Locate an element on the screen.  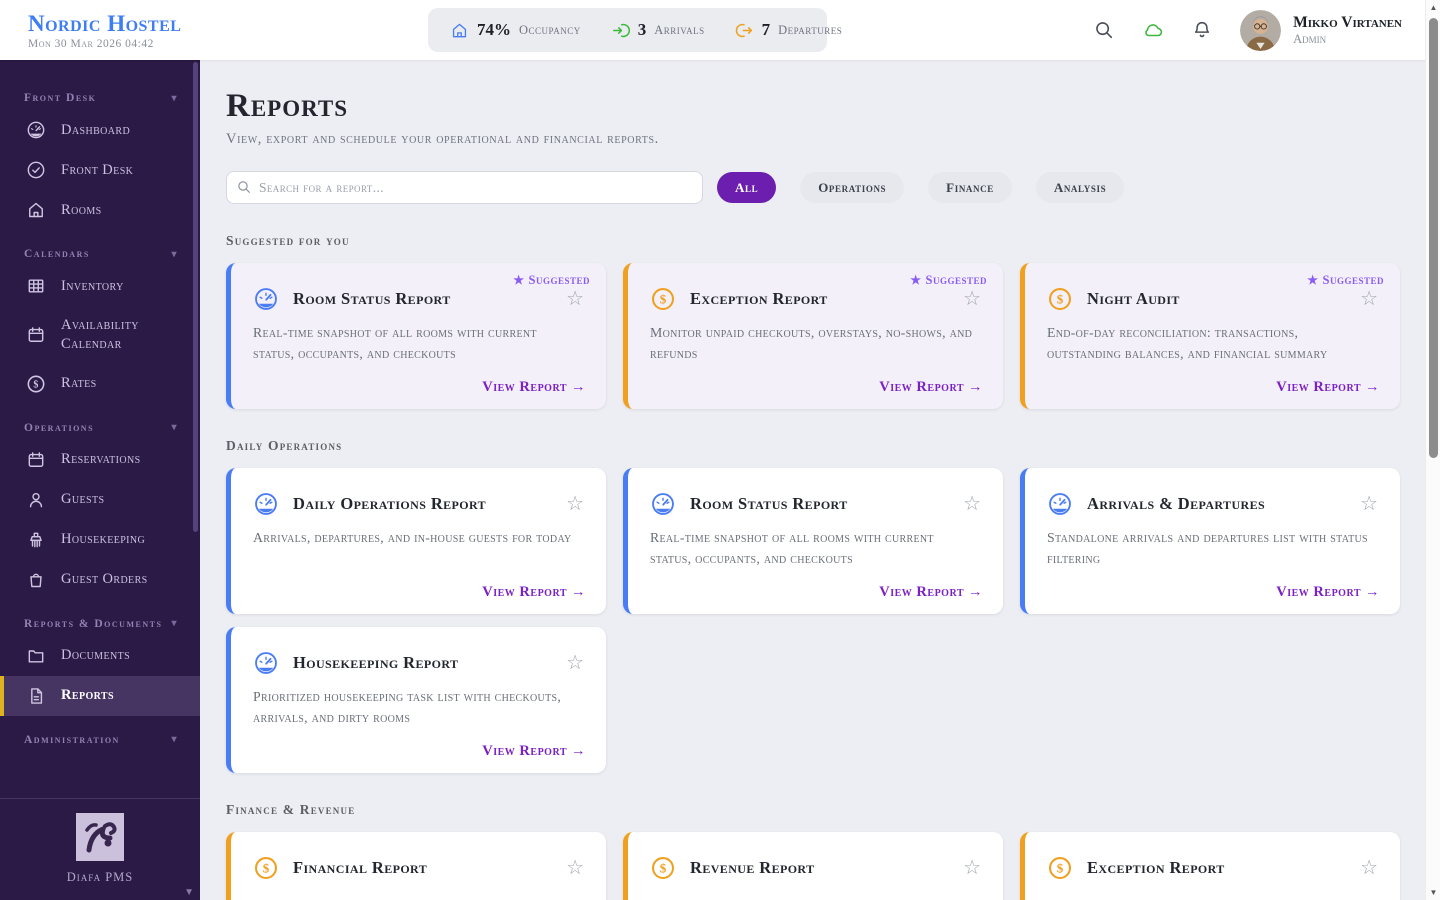
report-search is located at coordinates (464, 187).